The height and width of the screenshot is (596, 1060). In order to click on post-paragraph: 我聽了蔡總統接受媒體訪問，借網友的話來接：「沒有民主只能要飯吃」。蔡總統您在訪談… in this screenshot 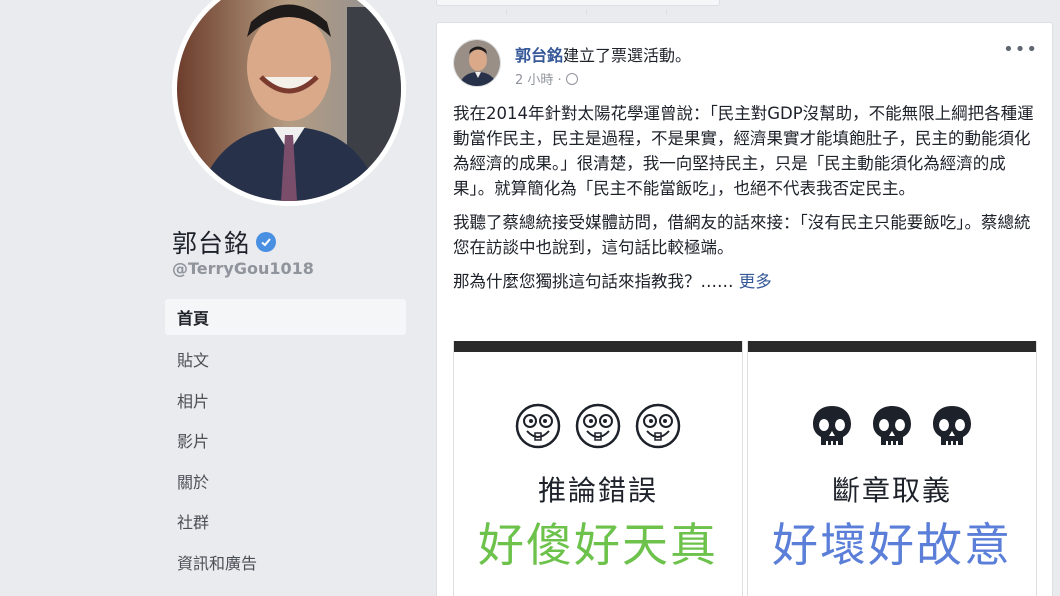, I will do `click(742, 235)`.